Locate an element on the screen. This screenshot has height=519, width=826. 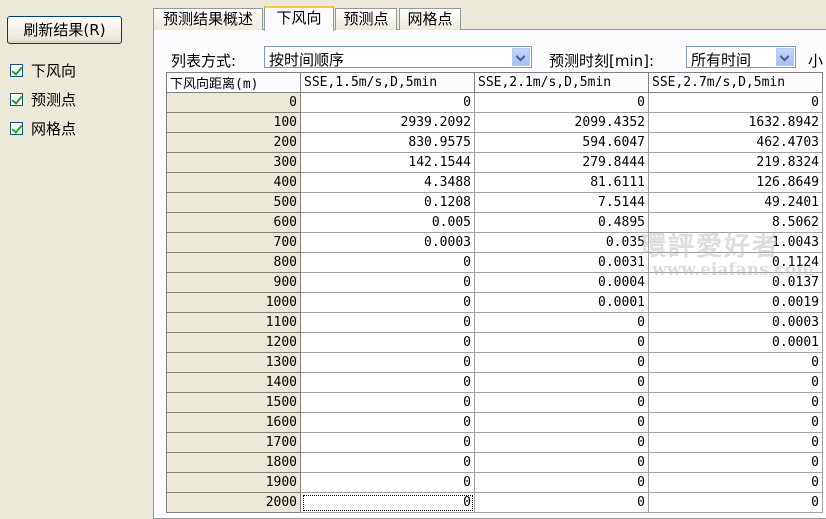
table-cell: 0.1124 is located at coordinates (735, 262).